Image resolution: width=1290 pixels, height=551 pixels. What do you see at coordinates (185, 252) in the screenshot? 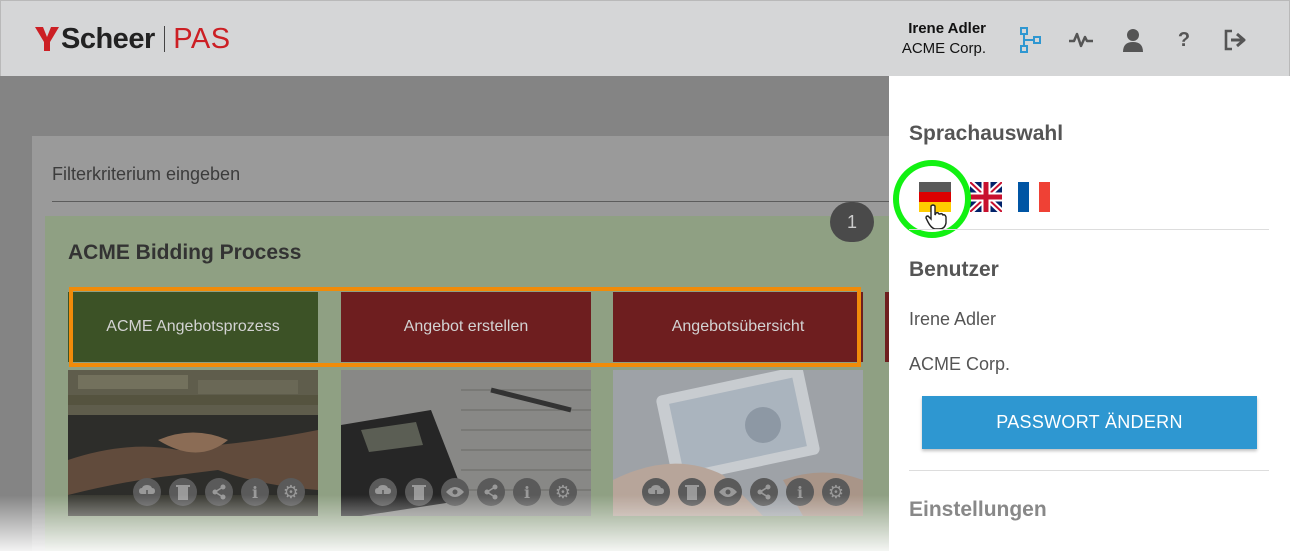
I see `group-title: ACME Bidding Process` at bounding box center [185, 252].